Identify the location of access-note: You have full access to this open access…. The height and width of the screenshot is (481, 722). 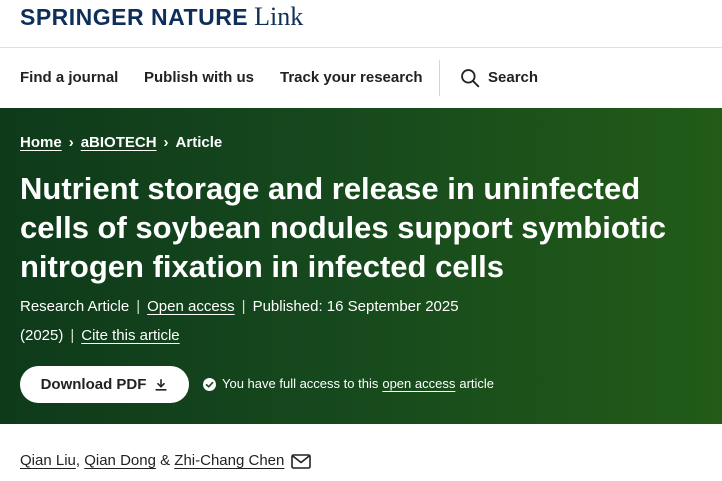
(348, 384).